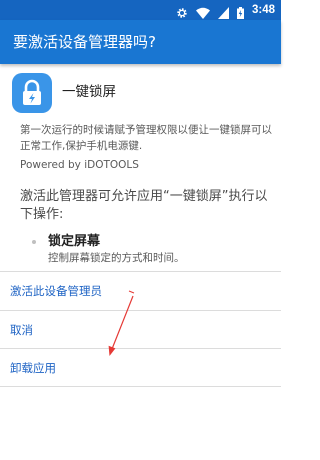  Describe the element at coordinates (223, 11) in the screenshot. I see `signal-icon` at that location.